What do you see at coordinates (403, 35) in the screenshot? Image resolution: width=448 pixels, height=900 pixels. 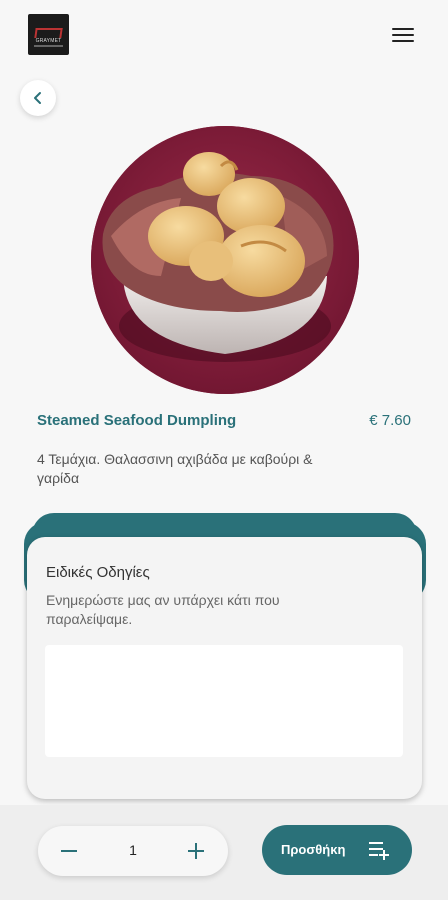 I see `hamburger-menu-icon` at bounding box center [403, 35].